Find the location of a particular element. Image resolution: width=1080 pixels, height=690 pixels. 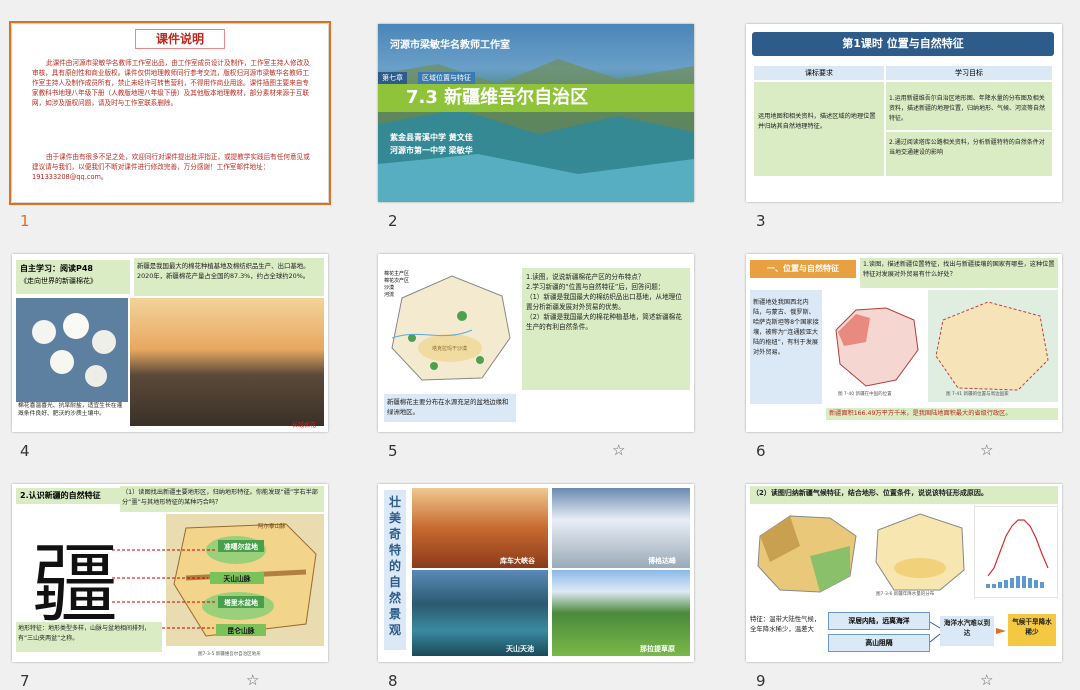

climate-question: （2）读图归纳新疆气候特征，结合地形、位置条件，说说该特征形成原因。 is located at coordinates (904, 495).